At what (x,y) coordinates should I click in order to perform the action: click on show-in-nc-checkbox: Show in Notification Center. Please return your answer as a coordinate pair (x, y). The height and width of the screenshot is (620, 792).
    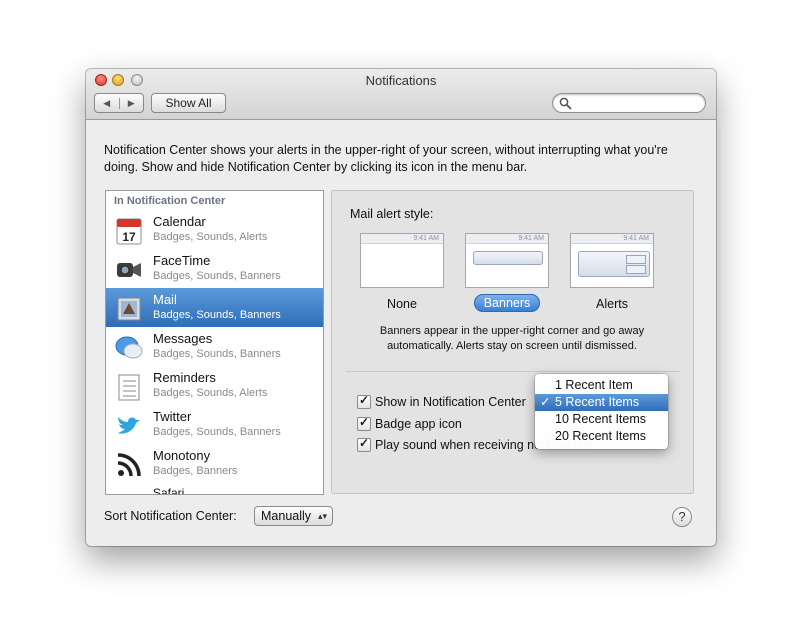
    Looking at the image, I should click on (441, 401).